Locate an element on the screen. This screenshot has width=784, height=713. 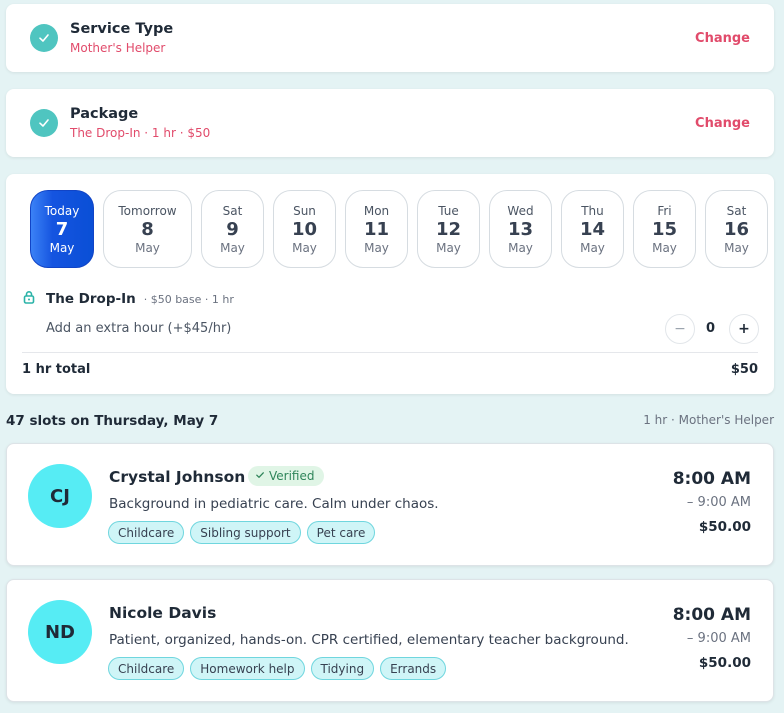
skill-tags: Childcare Homework help Tidying Errands is located at coordinates (277, 668).